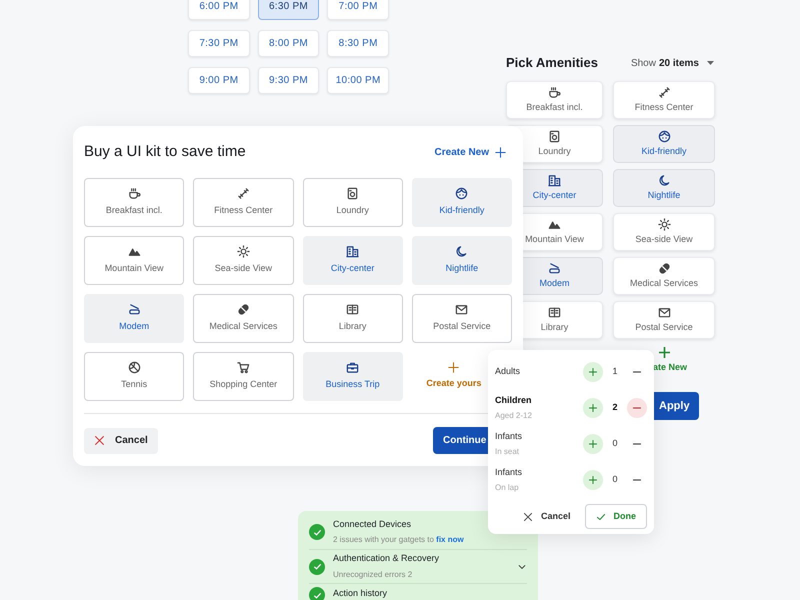 The width and height of the screenshot is (800, 600). Describe the element at coordinates (615, 516) in the screenshot. I see `done-button: Done` at that location.